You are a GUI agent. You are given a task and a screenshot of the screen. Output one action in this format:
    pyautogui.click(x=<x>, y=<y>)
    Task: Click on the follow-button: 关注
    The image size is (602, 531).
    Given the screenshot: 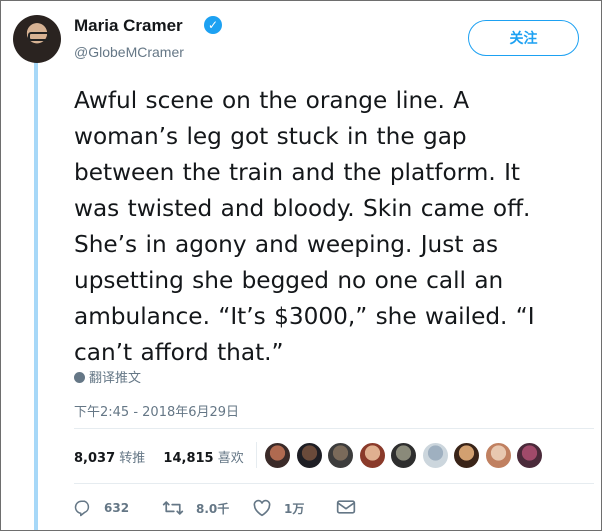 What is the action you would take?
    pyautogui.click(x=523, y=38)
    